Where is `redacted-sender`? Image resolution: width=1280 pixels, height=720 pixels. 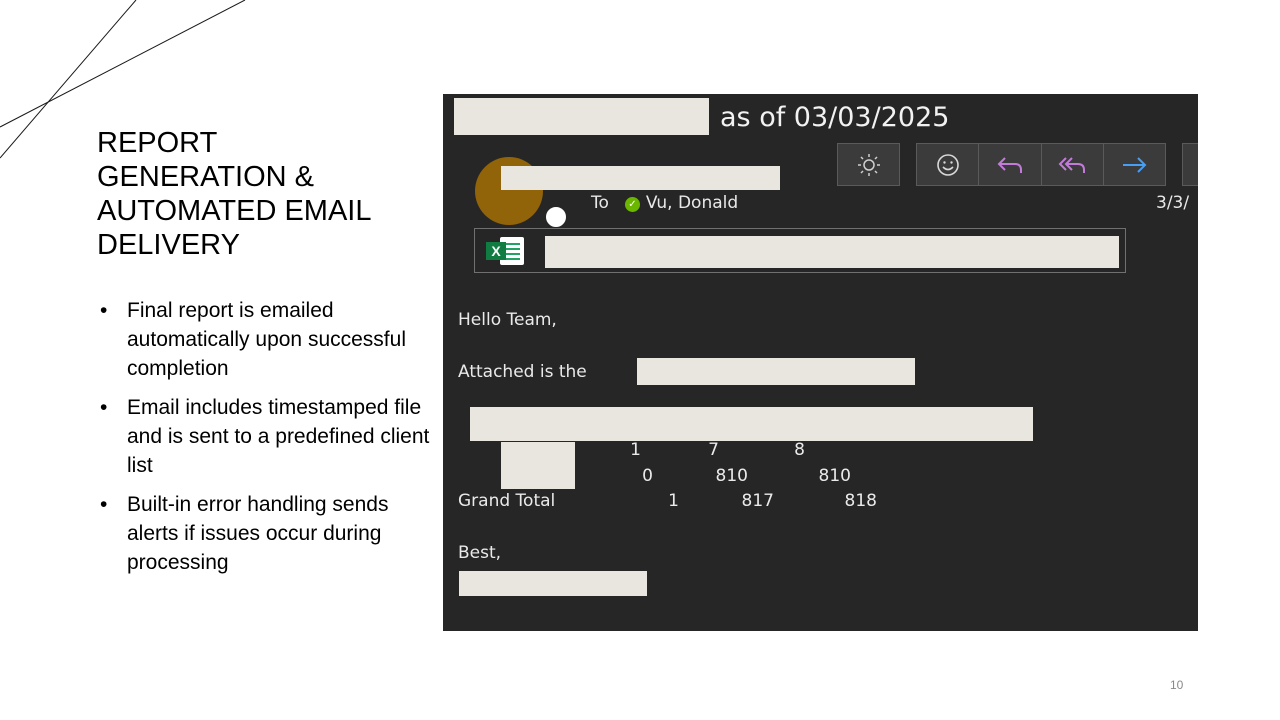 redacted-sender is located at coordinates (640, 178).